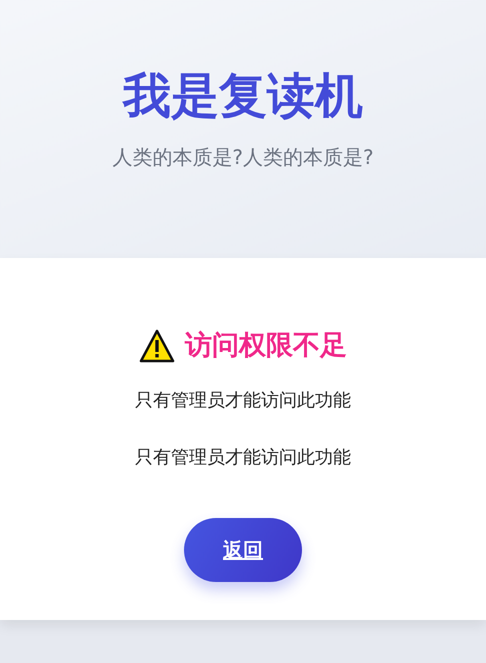  Describe the element at coordinates (266, 346) in the screenshot. I see `error-heading: 访问权限不足` at that location.